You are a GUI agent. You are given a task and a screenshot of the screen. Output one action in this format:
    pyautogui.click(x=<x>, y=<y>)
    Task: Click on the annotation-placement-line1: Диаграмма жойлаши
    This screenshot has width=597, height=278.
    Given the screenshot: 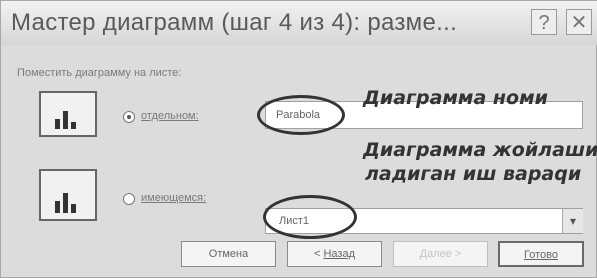 What is the action you would take?
    pyautogui.click(x=480, y=150)
    